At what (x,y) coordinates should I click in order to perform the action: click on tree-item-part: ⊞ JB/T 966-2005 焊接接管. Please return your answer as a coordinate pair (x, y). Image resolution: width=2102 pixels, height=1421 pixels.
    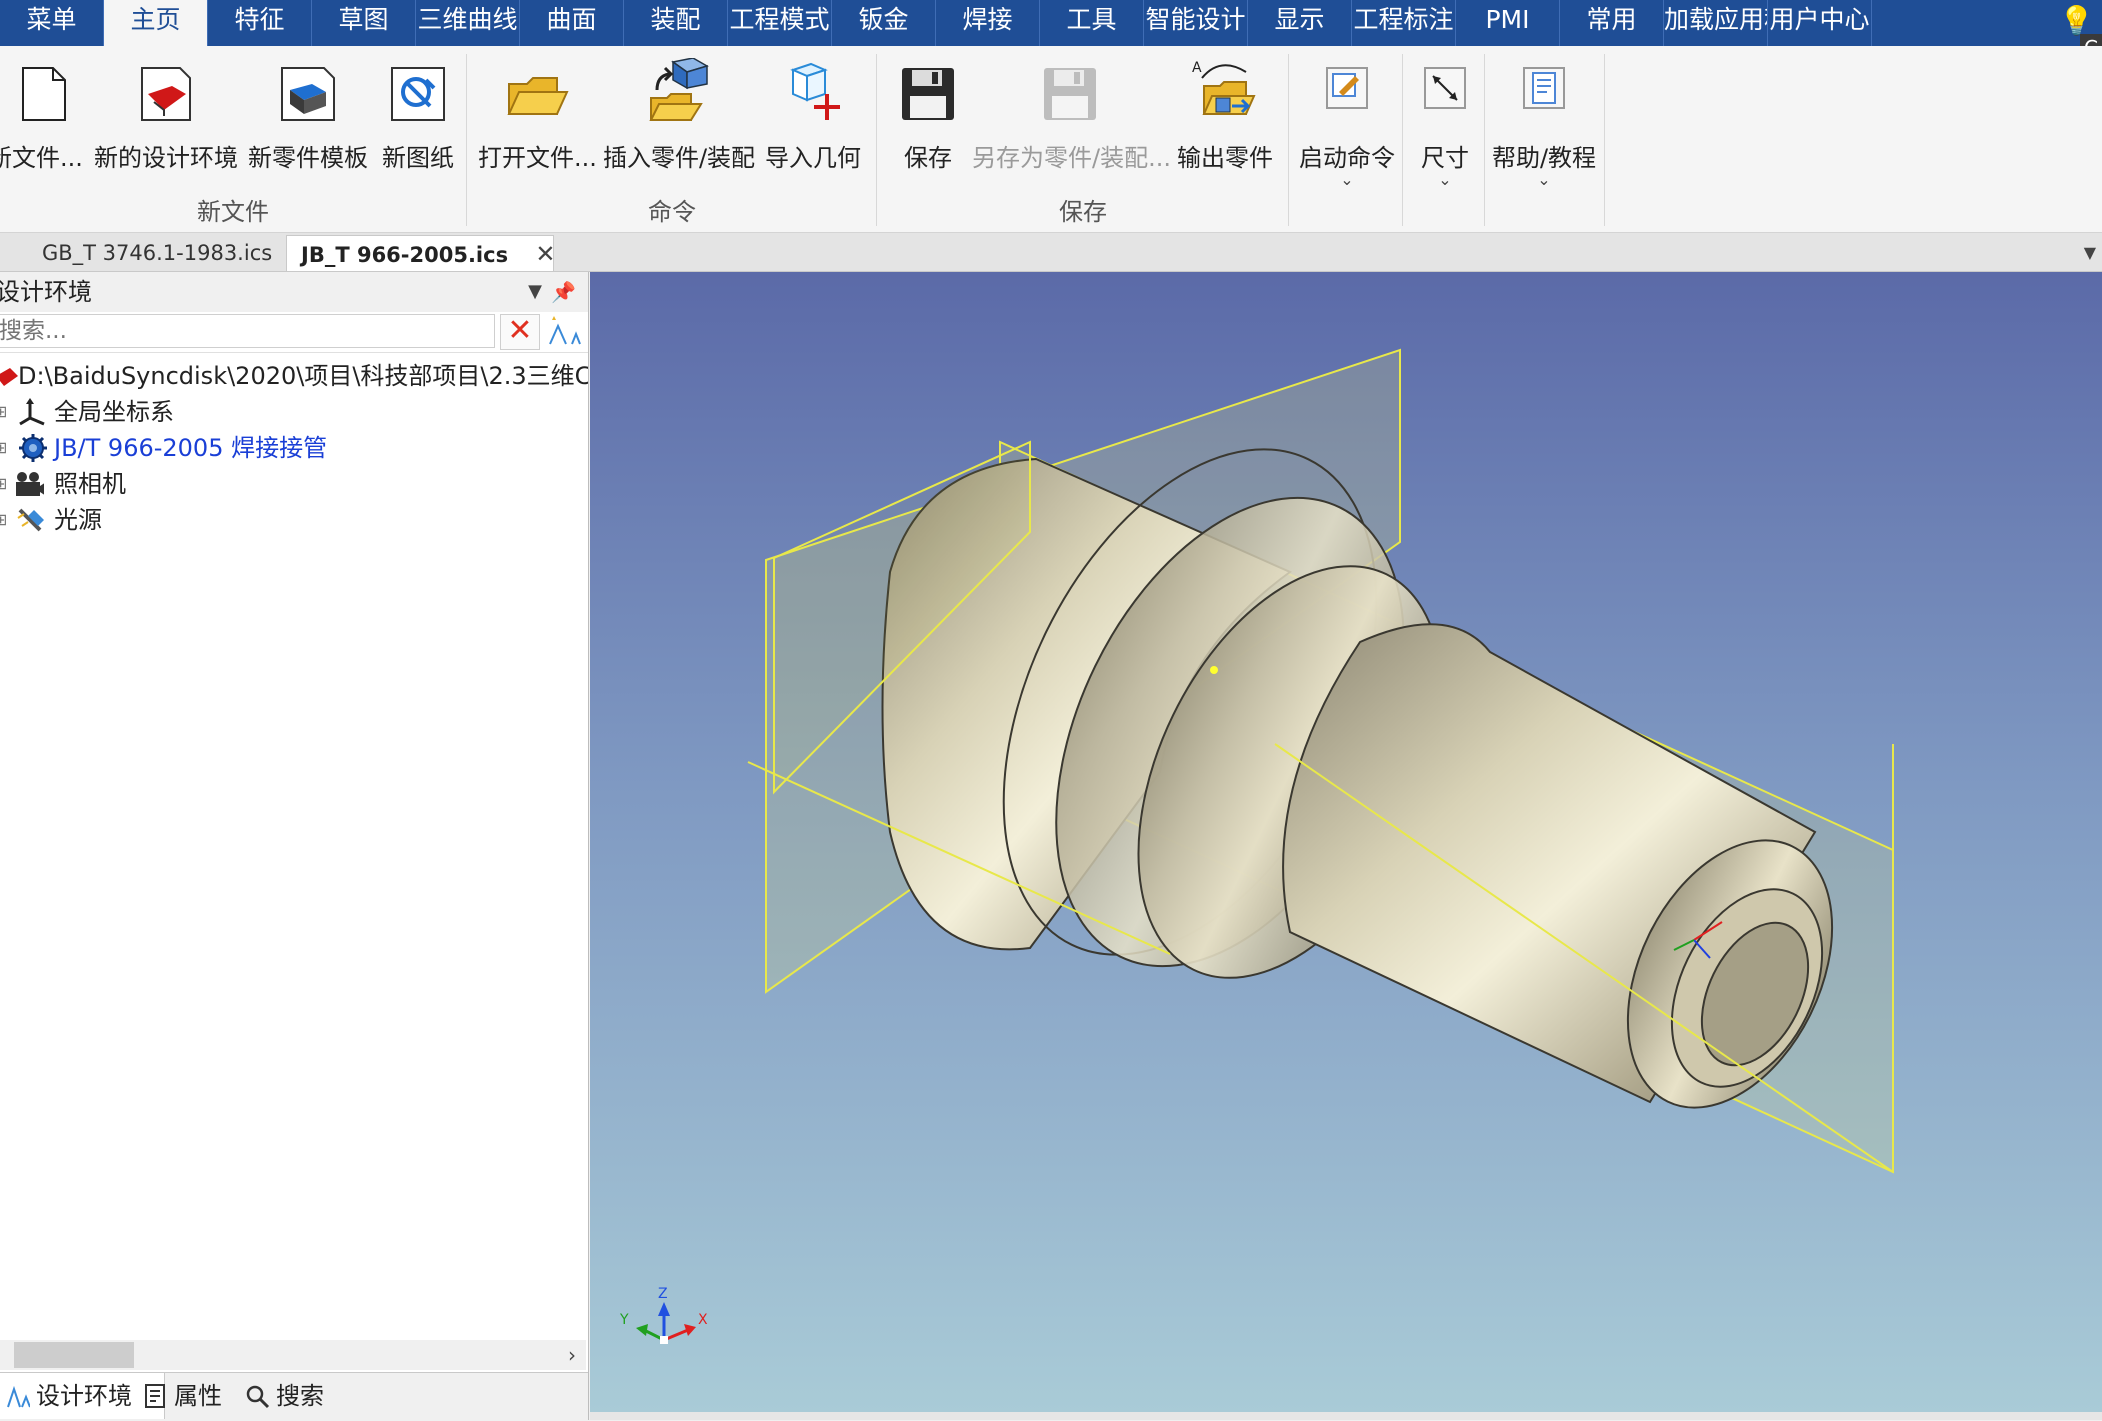
    Looking at the image, I should click on (294, 448).